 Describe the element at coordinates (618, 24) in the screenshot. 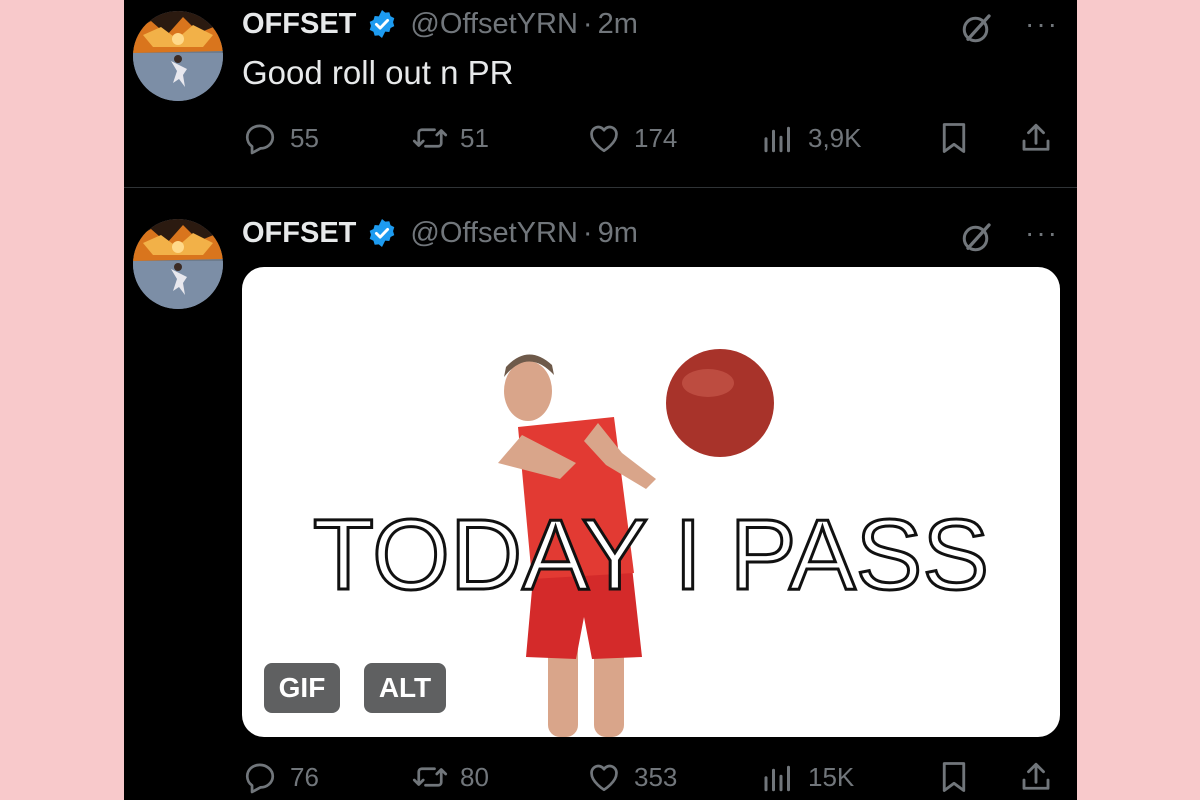

I see `timestamp: 2m` at that location.